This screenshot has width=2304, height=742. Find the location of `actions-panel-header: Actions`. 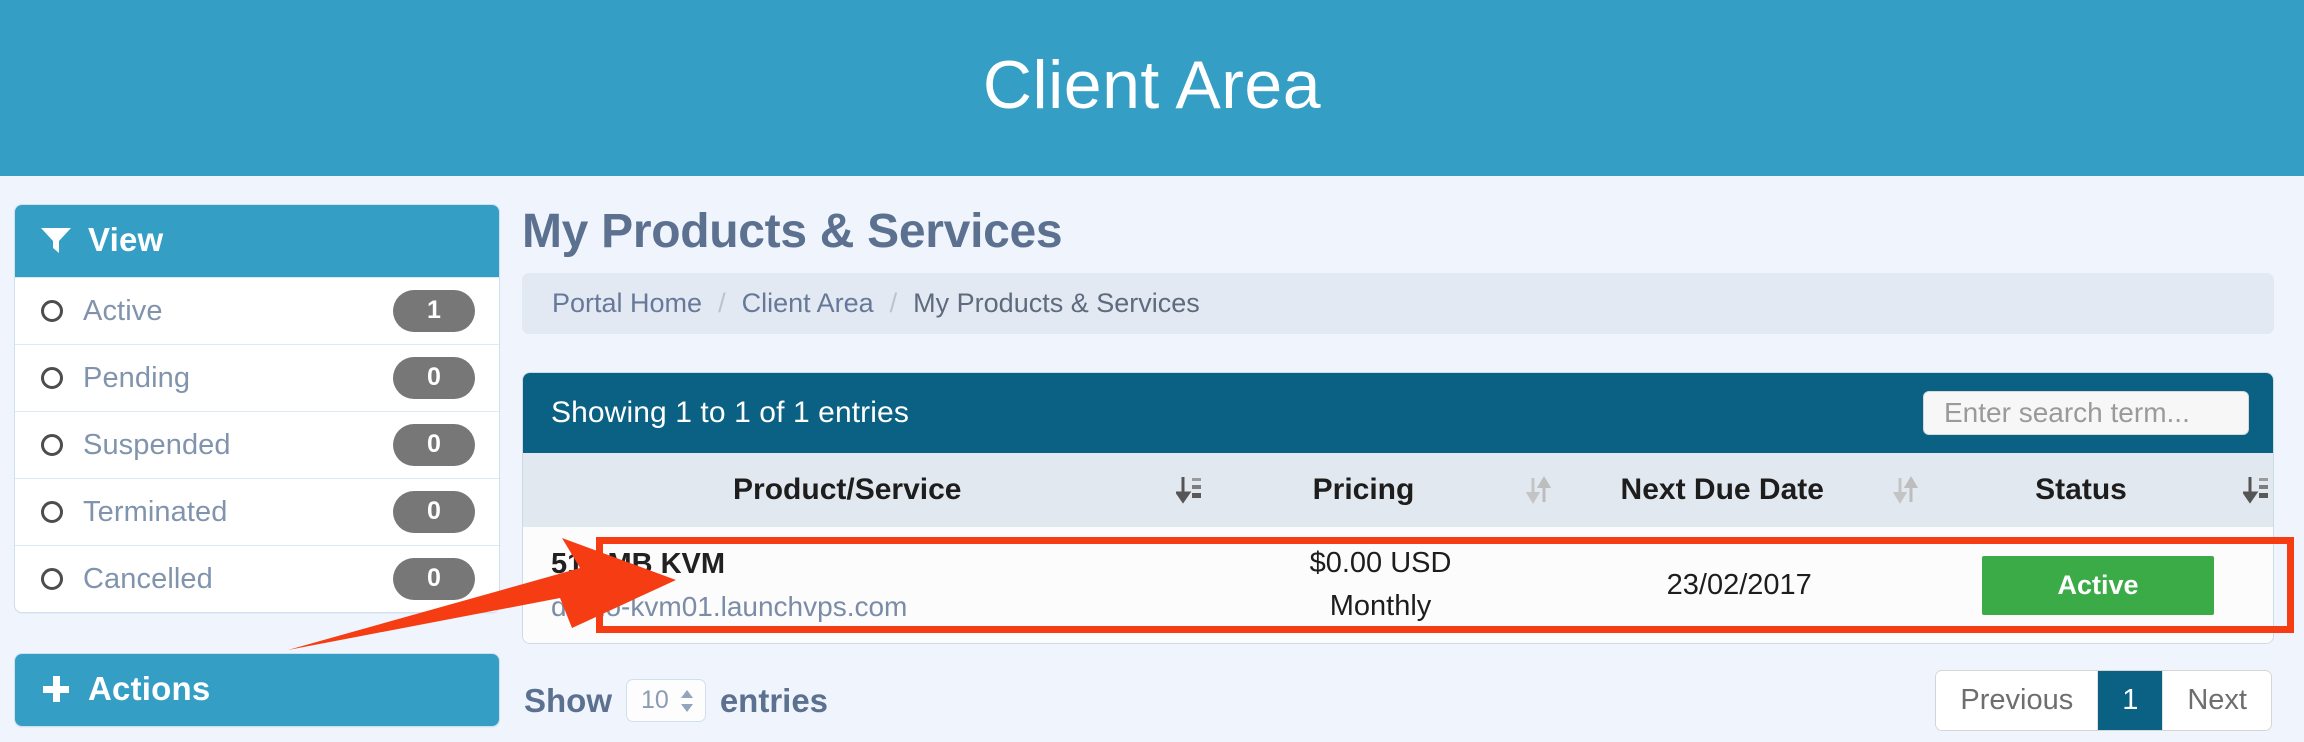

actions-panel-header: Actions is located at coordinates (257, 690).